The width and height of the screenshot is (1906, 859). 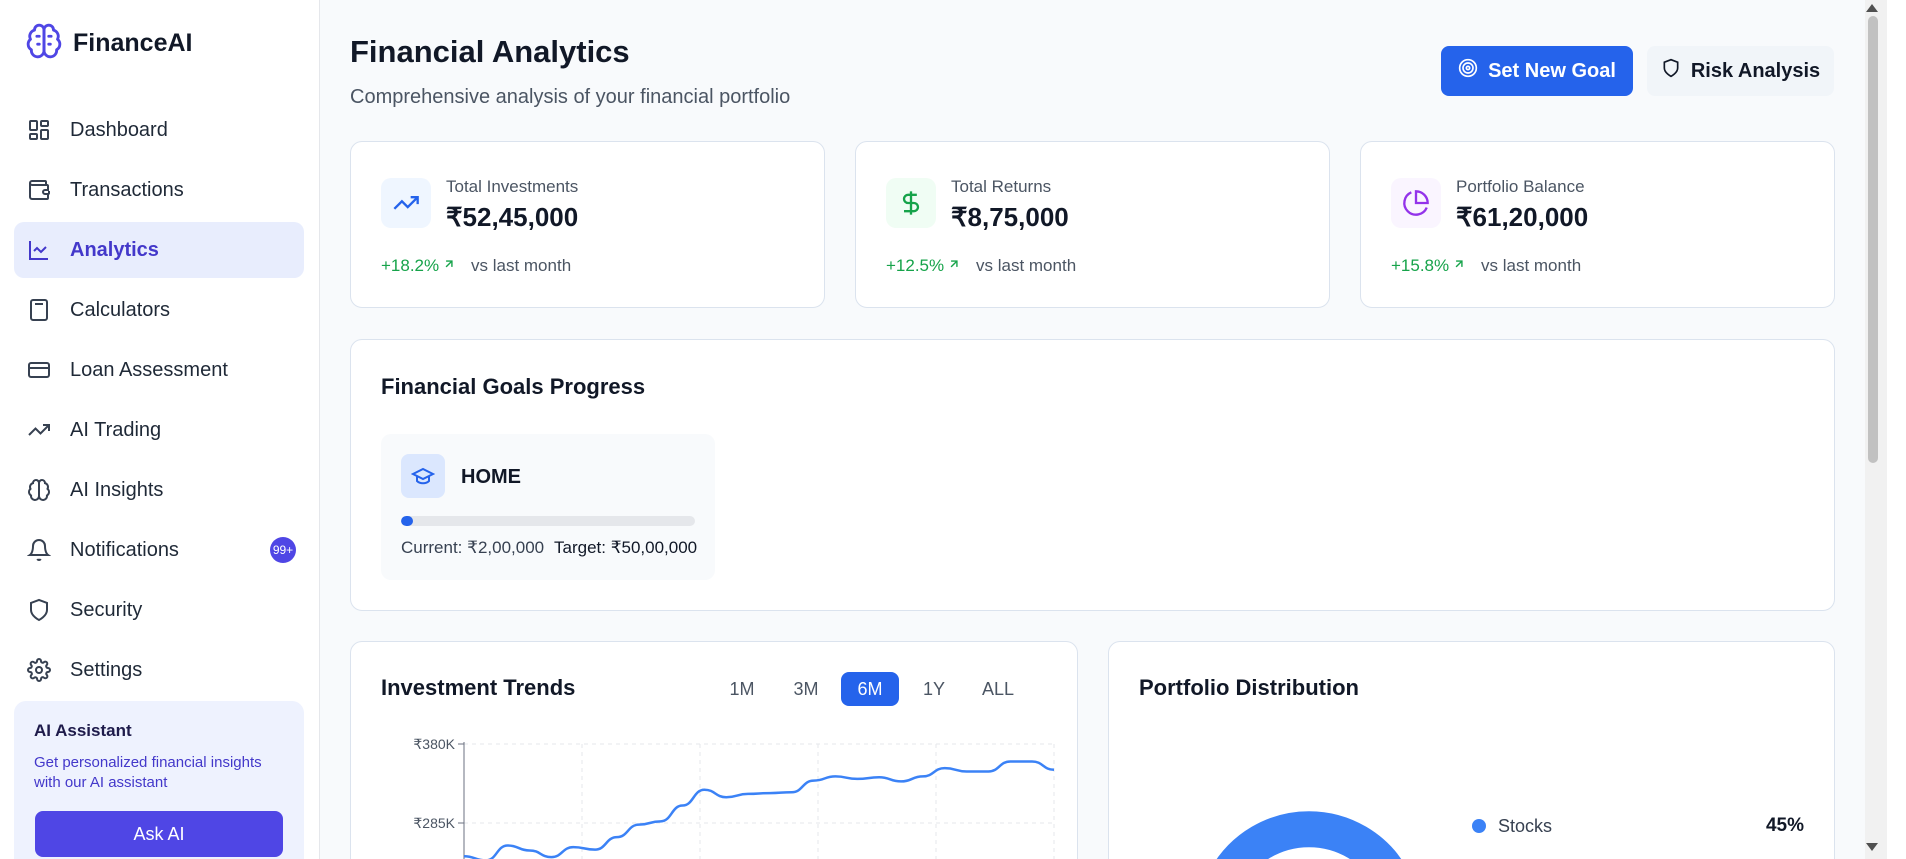 I want to click on line-chart-icon, so click(x=39, y=250).